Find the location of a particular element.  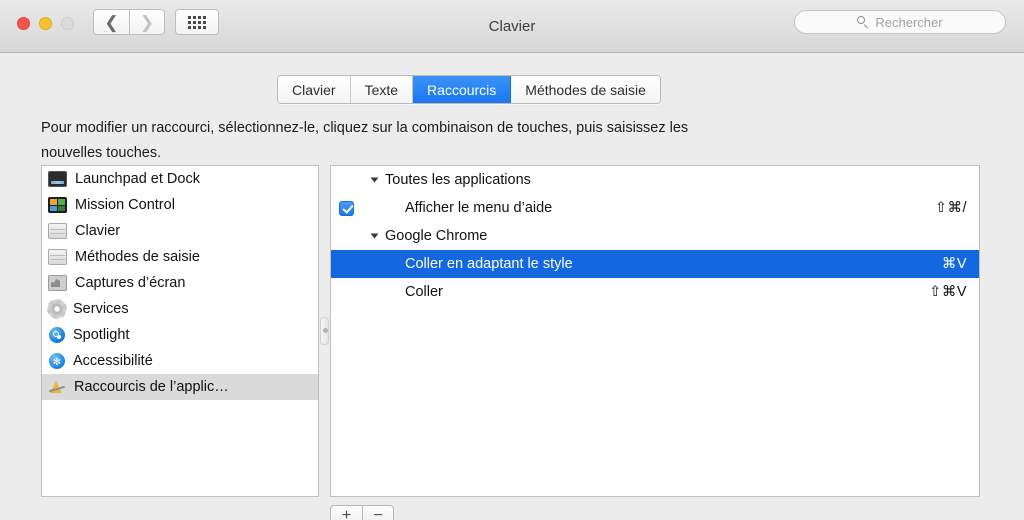

search-icon is located at coordinates (863, 22).